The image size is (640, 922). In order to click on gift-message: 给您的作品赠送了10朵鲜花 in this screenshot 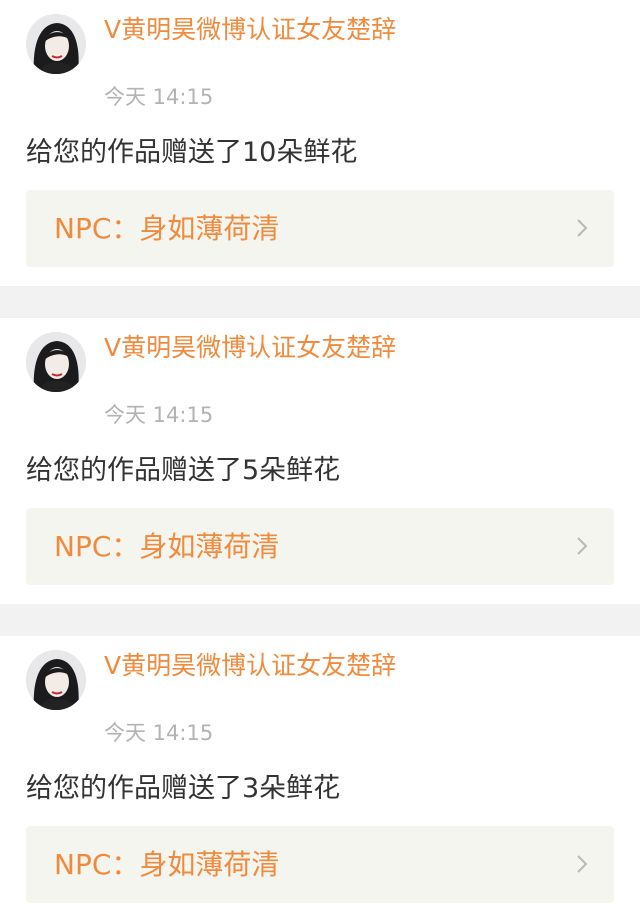, I will do `click(192, 152)`.